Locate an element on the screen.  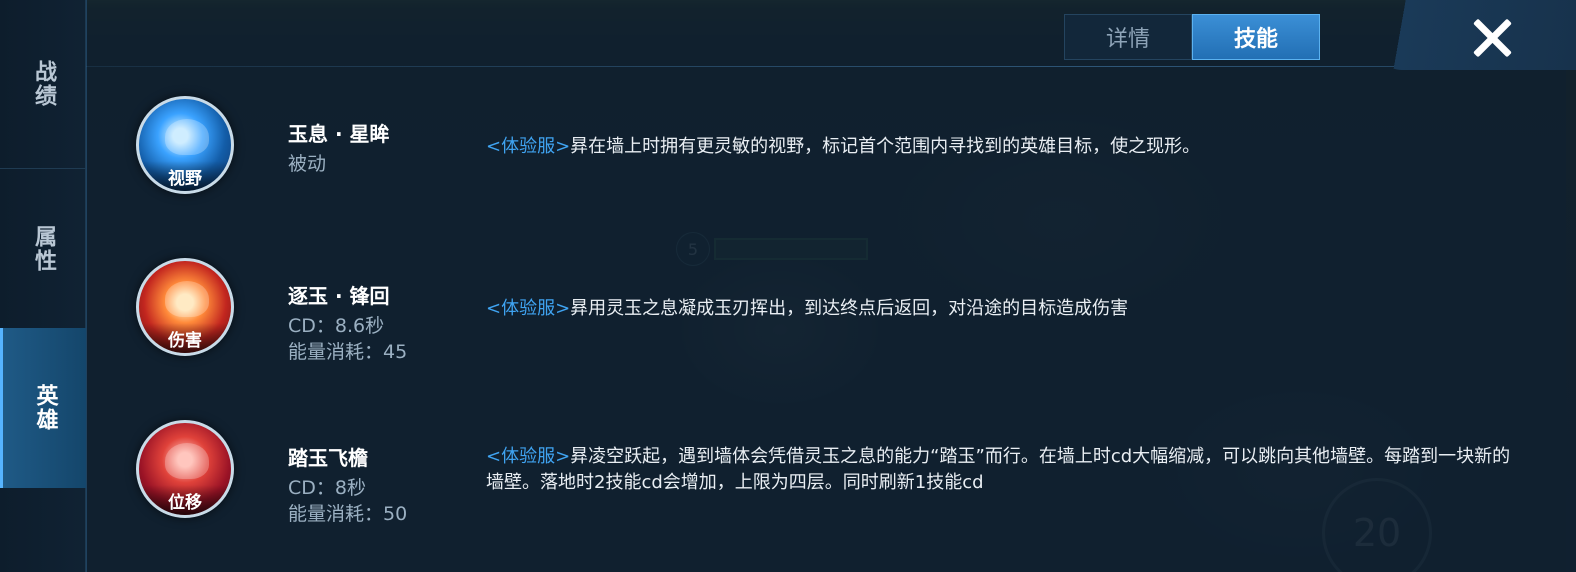
skill-description-text: 昪在墙上时拥有更灵敏的视野，标记首个范围内寻找到的英雄目标，使之现形。 is located at coordinates (885, 146).